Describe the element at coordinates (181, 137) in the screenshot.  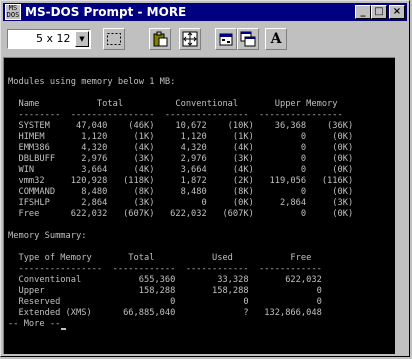
I see `console-line: HIMEM 1,120 (1K) 1,120 (1K) 0 (0K)` at that location.